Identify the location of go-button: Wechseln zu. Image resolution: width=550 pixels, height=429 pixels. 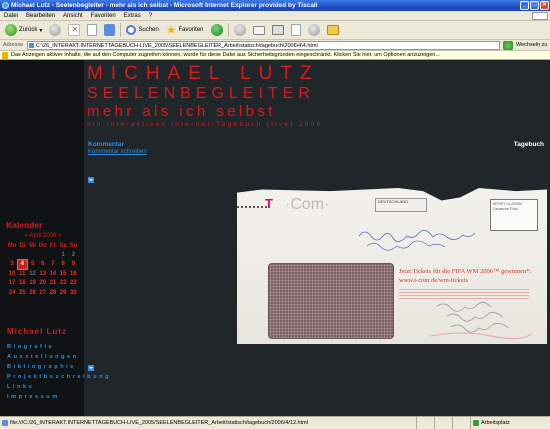
(533, 45).